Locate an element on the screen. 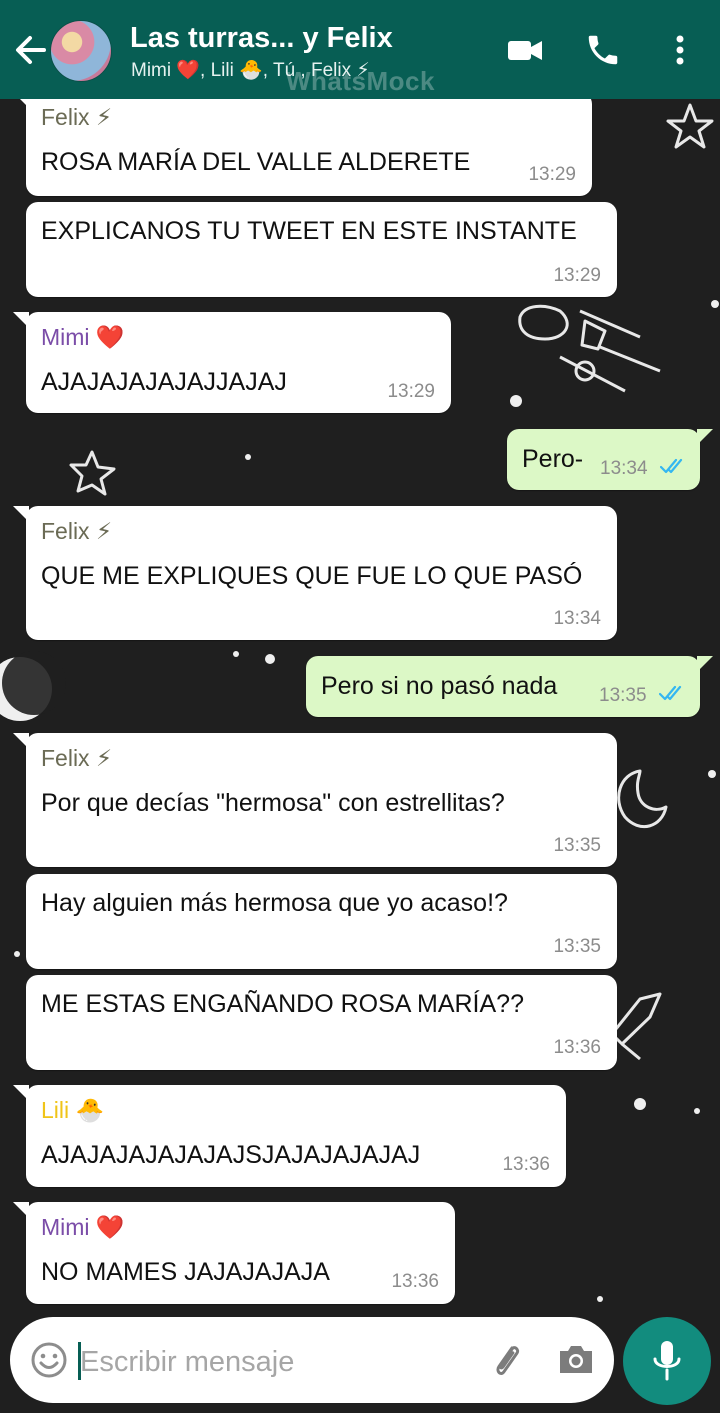 This screenshot has height=1413, width=720. message-text: Hay alguien más hermosa que yo acaso!? is located at coordinates (274, 903).